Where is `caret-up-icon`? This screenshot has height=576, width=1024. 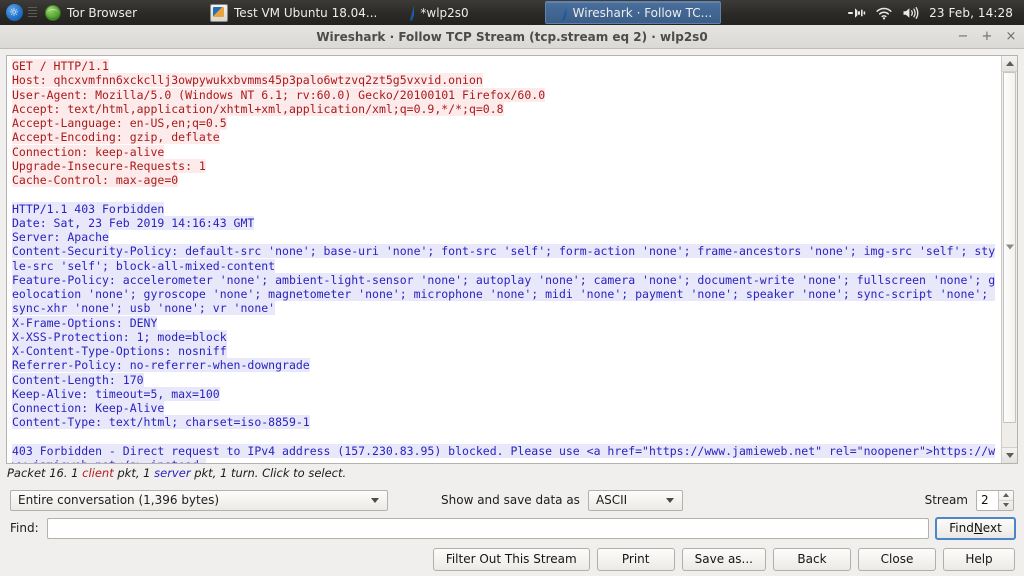 caret-up-icon is located at coordinates (1006, 495).